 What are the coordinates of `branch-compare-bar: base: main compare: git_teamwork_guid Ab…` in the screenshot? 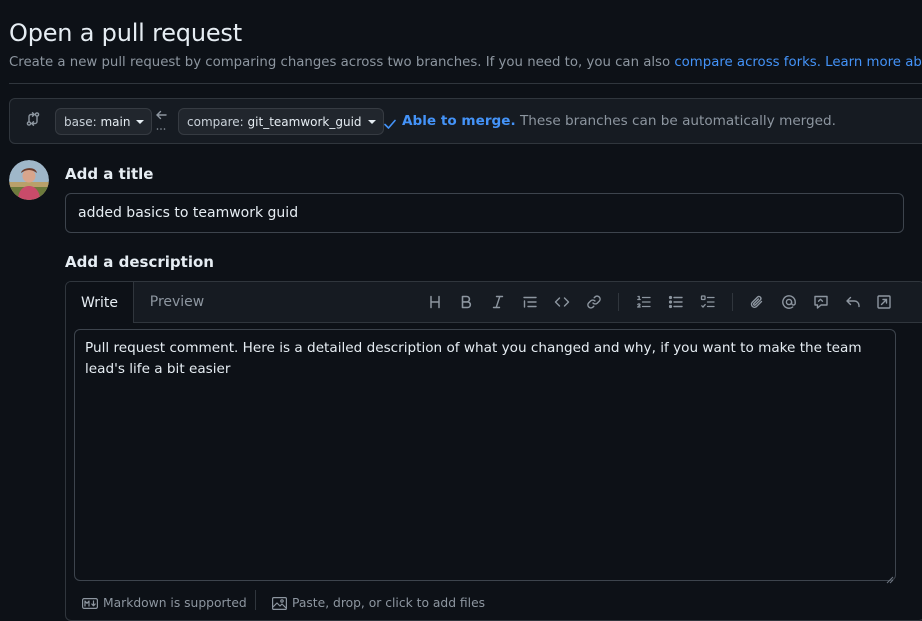 It's located at (465, 121).